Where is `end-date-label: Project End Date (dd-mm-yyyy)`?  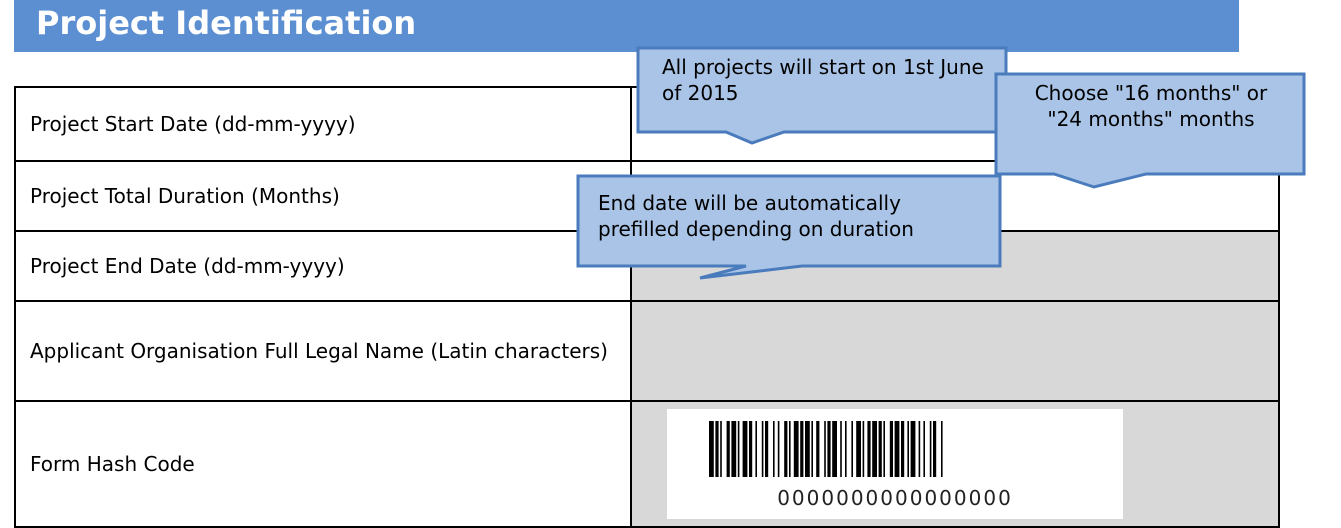 end-date-label: Project End Date (dd-mm-yyyy) is located at coordinates (323, 266).